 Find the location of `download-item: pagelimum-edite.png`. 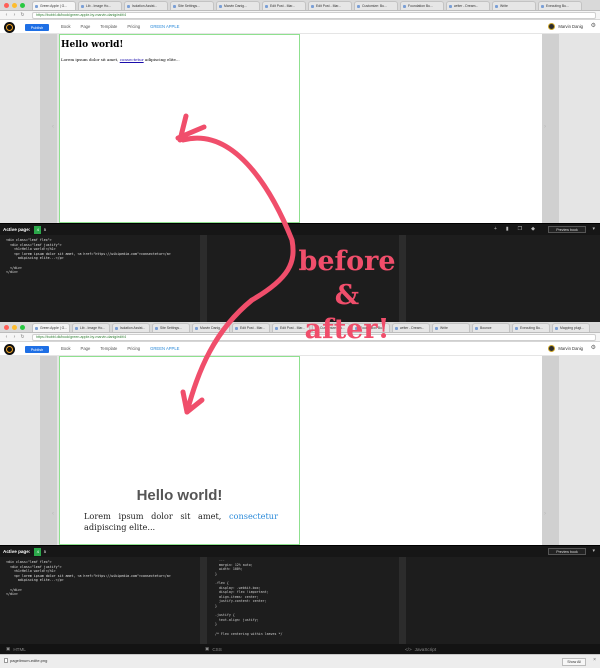

download-item: pagelimum-edite.png is located at coordinates (25, 660).